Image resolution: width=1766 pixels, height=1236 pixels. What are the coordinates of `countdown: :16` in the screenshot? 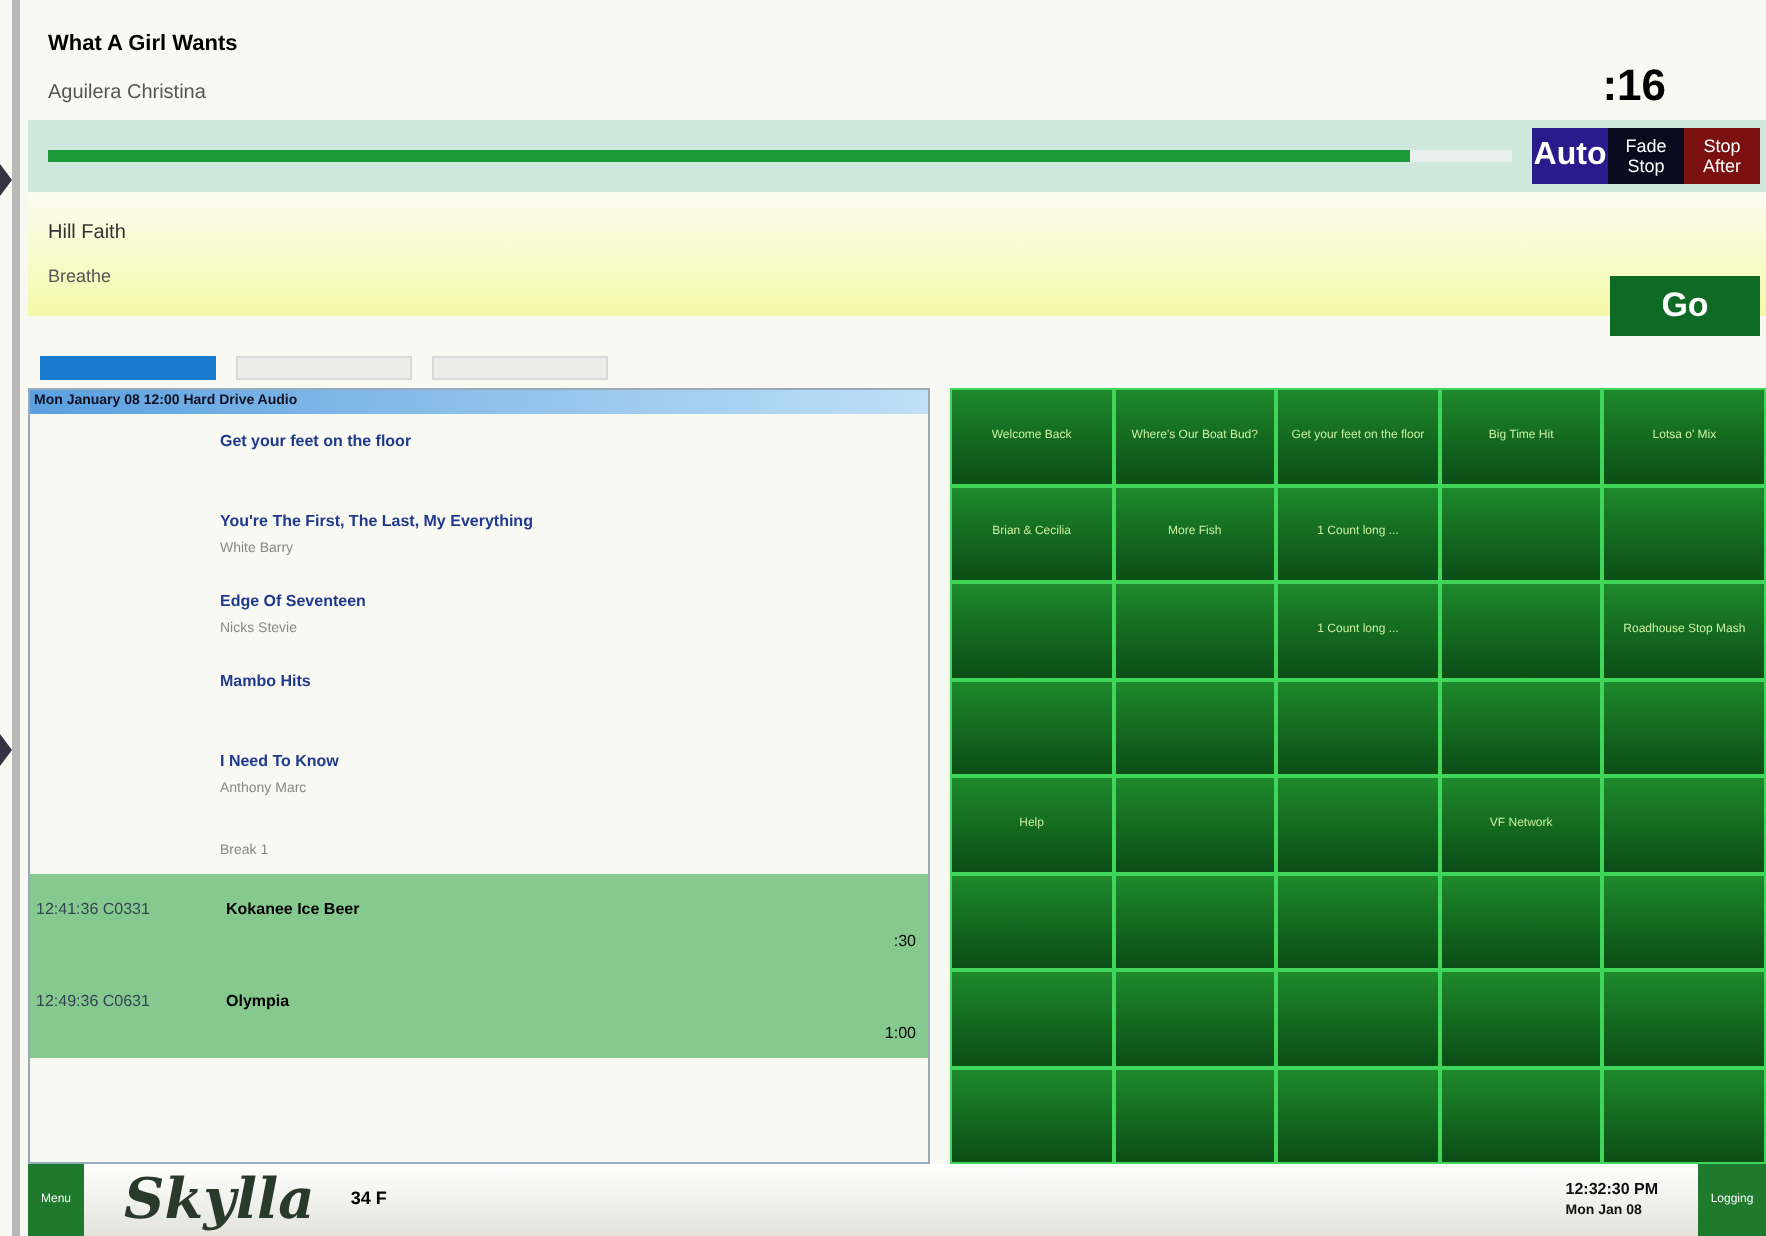 It's located at (1634, 86).